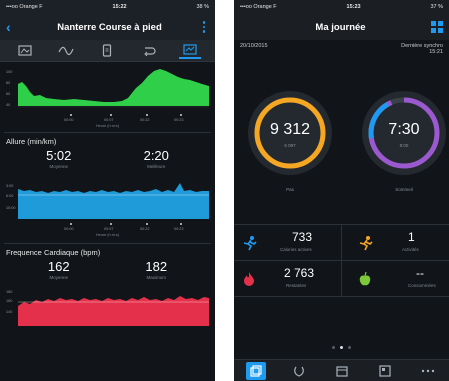  Describe the element at coordinates (290, 145) in the screenshot. I see `steps-goal: 6 097` at that location.